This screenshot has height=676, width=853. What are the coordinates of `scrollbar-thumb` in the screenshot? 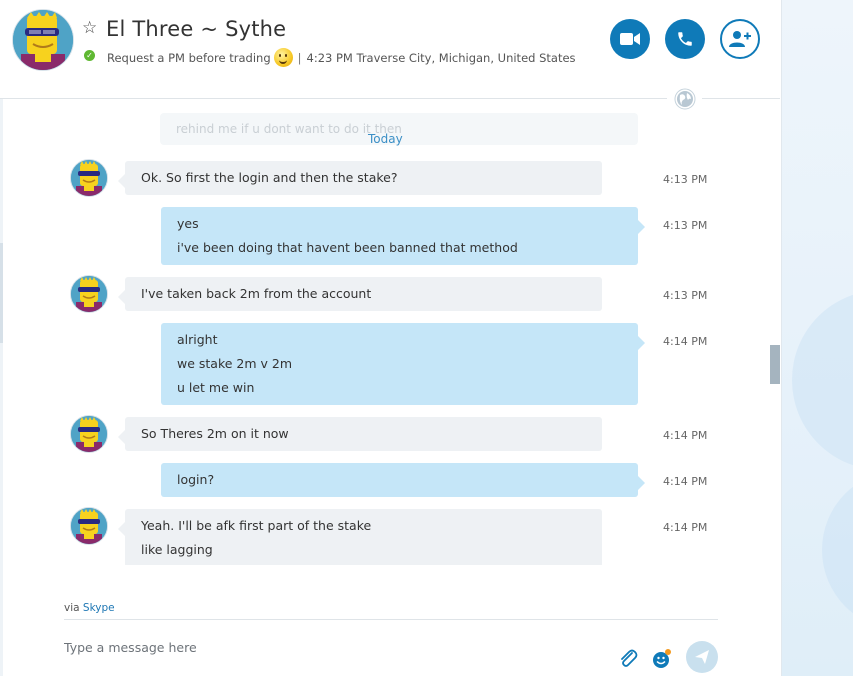 It's located at (775, 364).